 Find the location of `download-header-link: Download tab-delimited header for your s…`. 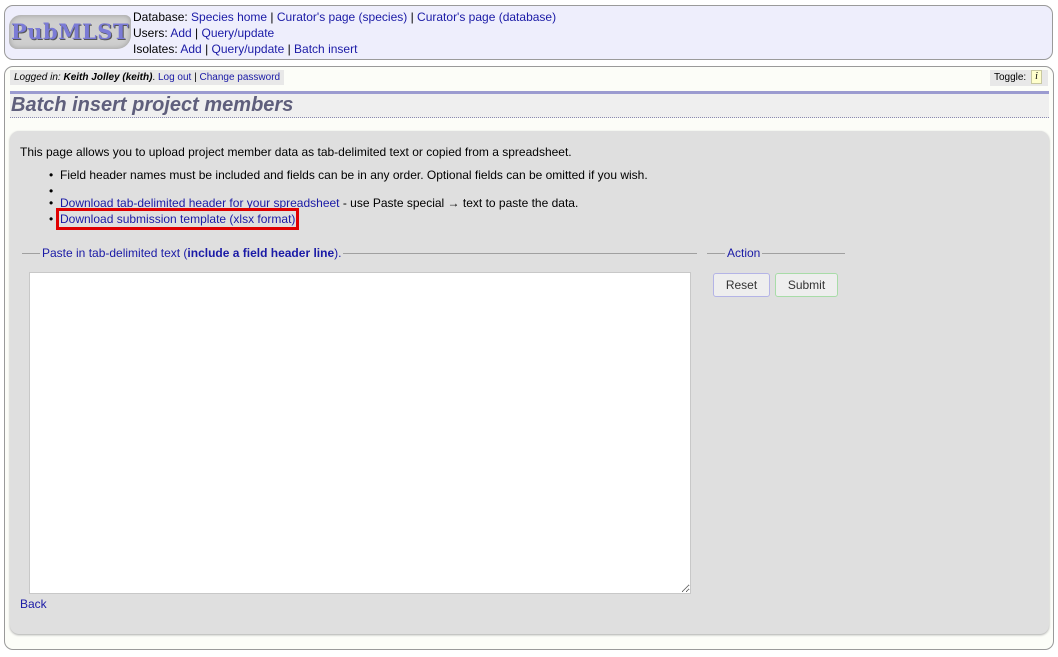

download-header-link: Download tab-delimited header for your s… is located at coordinates (200, 203).